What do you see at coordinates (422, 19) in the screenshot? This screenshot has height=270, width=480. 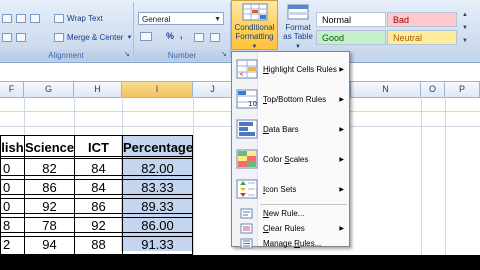 I see `style-bad: Bad` at bounding box center [422, 19].